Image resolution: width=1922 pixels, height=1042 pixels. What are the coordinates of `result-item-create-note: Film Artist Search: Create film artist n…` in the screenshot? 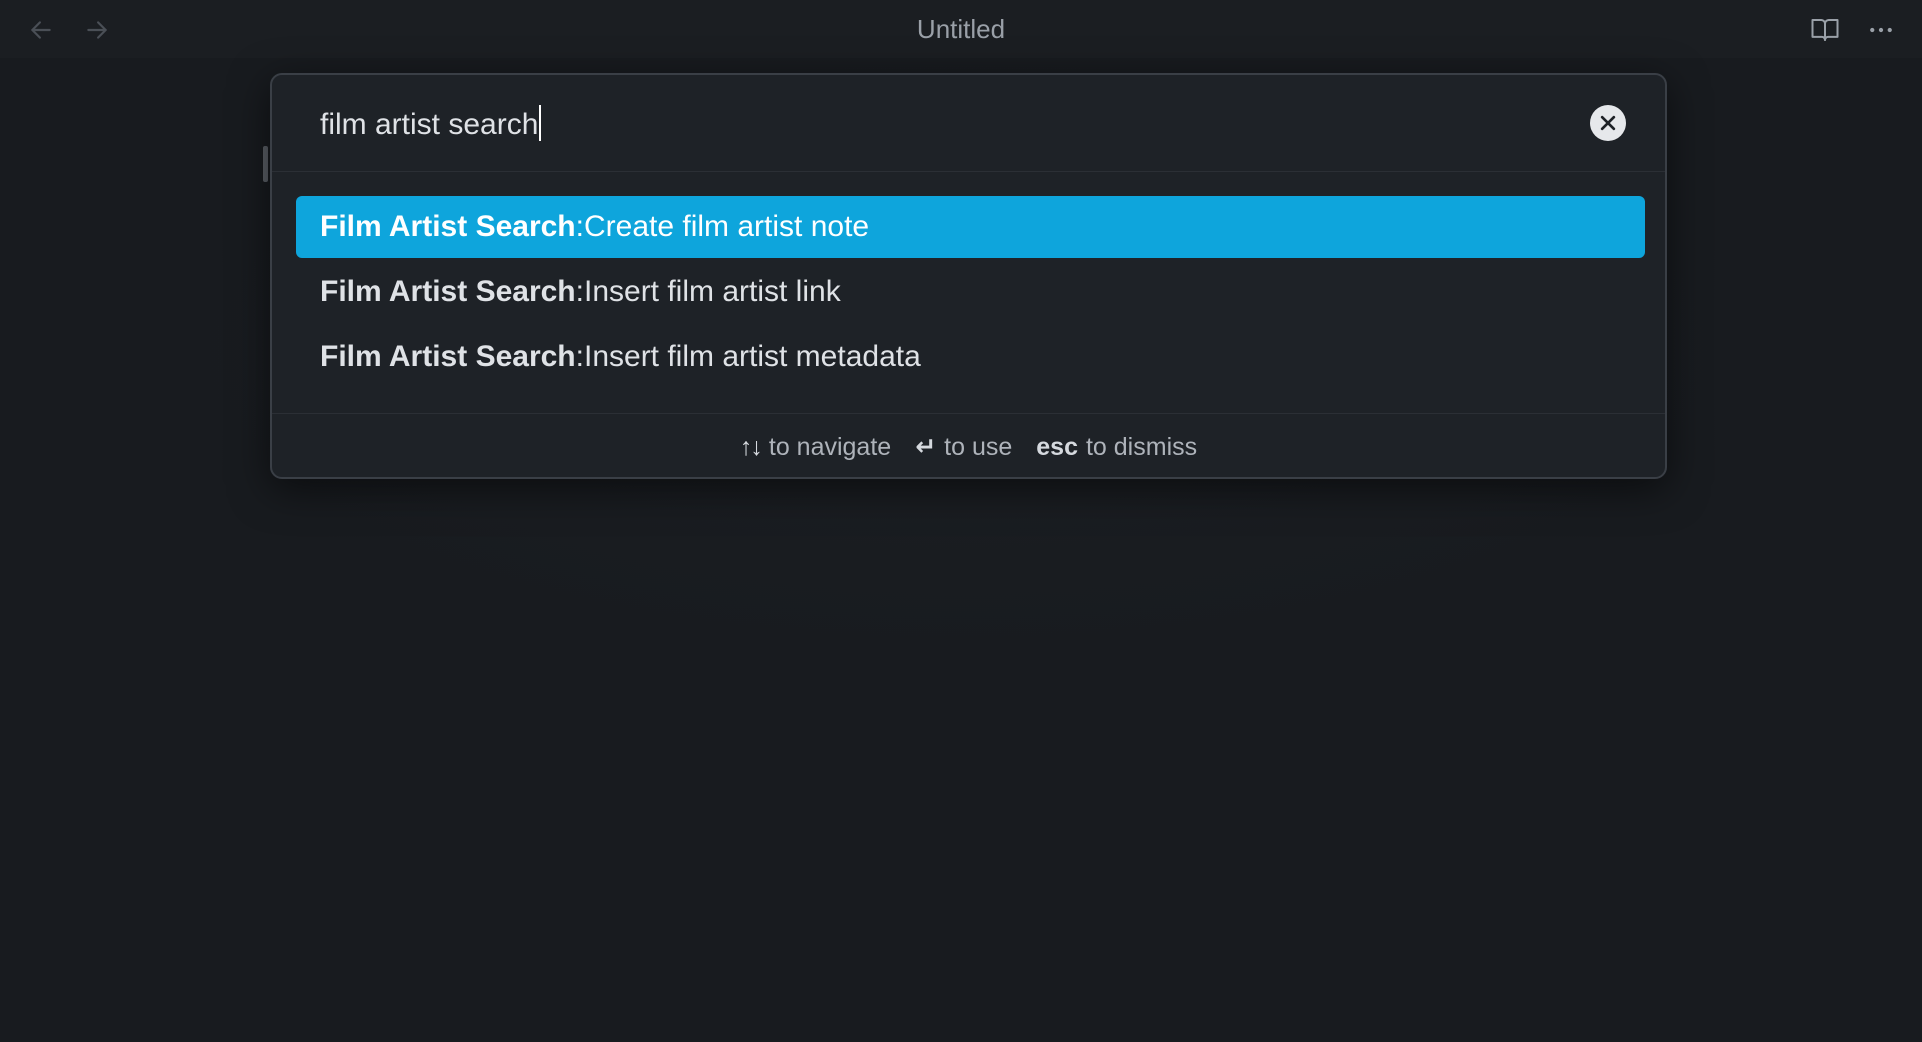 It's located at (970, 227).